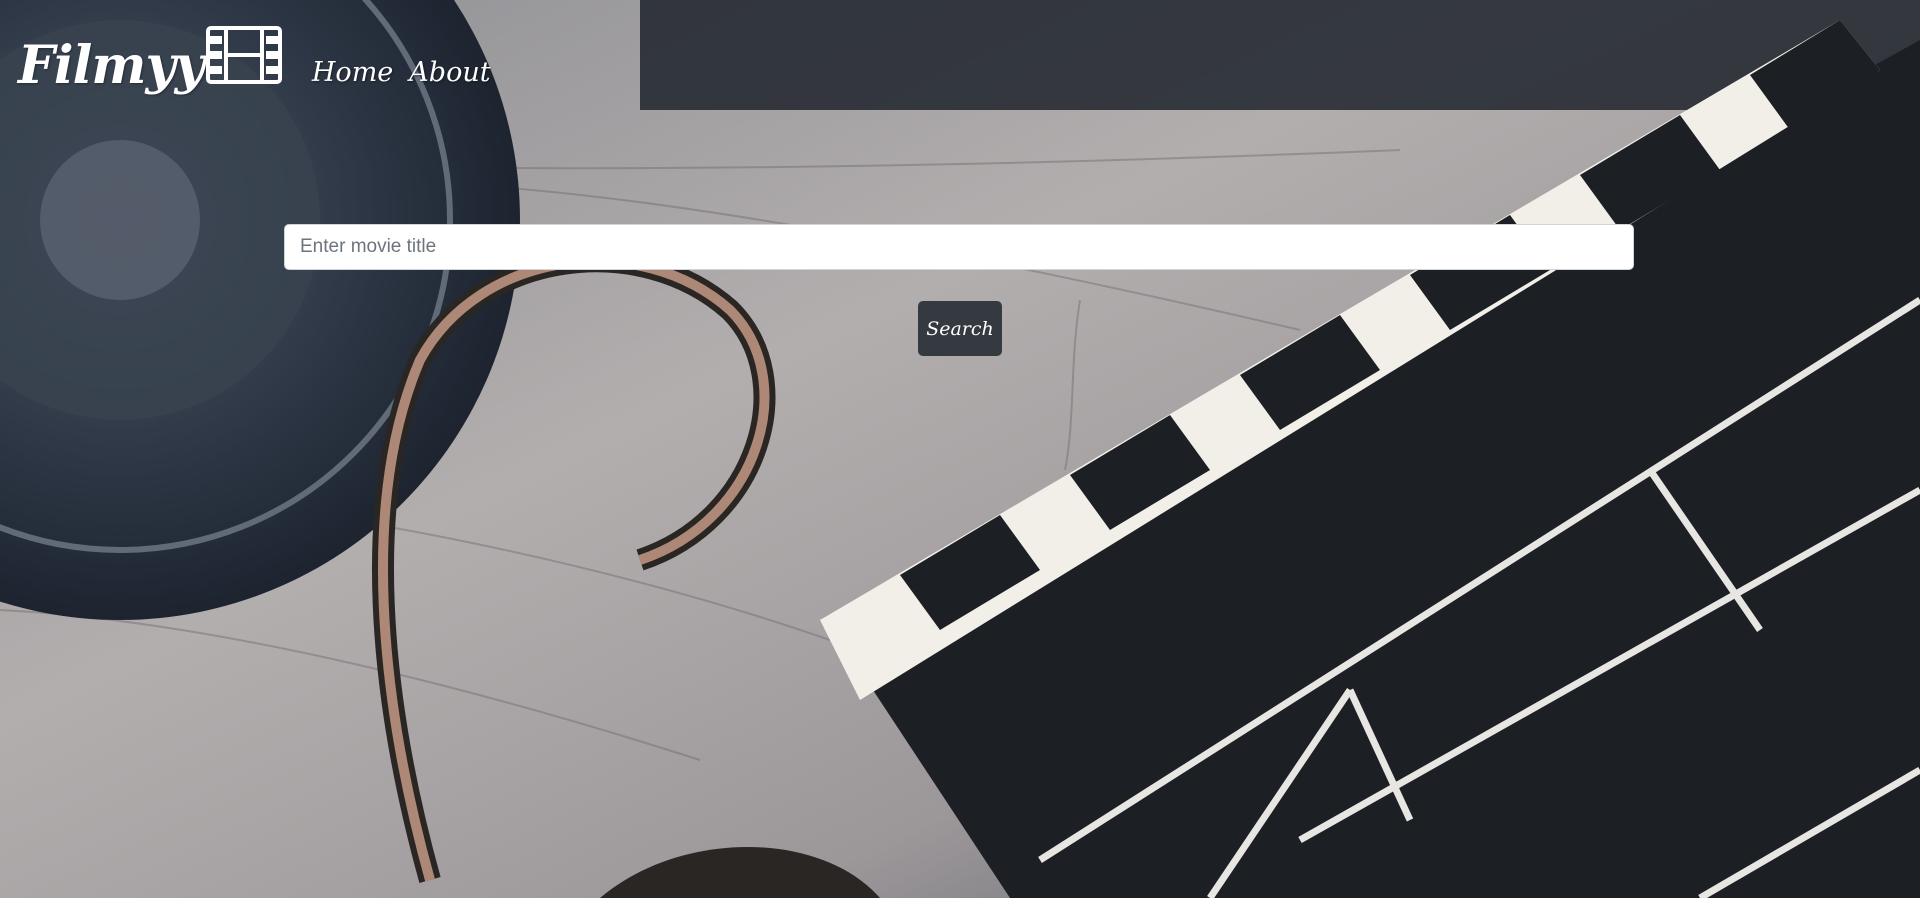  What do you see at coordinates (243, 55) in the screenshot?
I see `film-icon` at bounding box center [243, 55].